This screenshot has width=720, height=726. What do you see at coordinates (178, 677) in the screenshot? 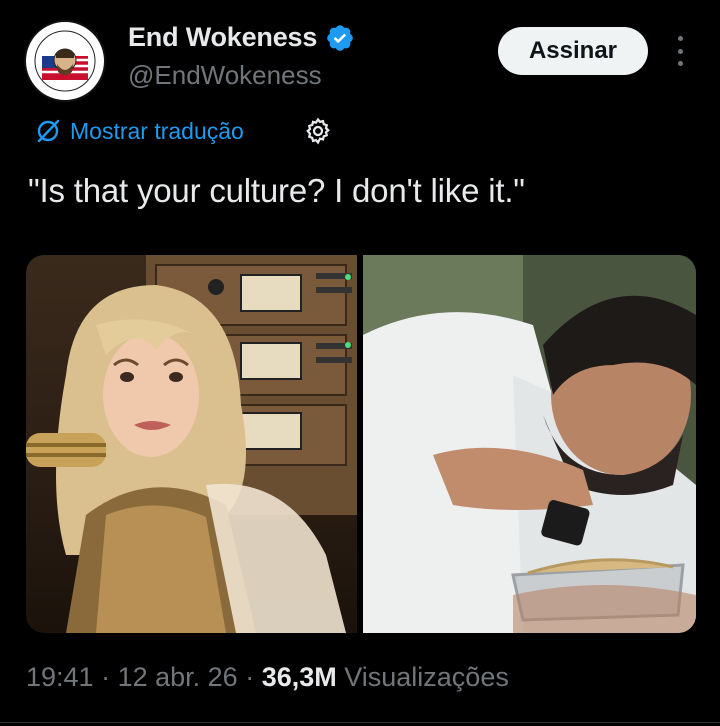
I see `tweet-date: 12 abr. 26` at bounding box center [178, 677].